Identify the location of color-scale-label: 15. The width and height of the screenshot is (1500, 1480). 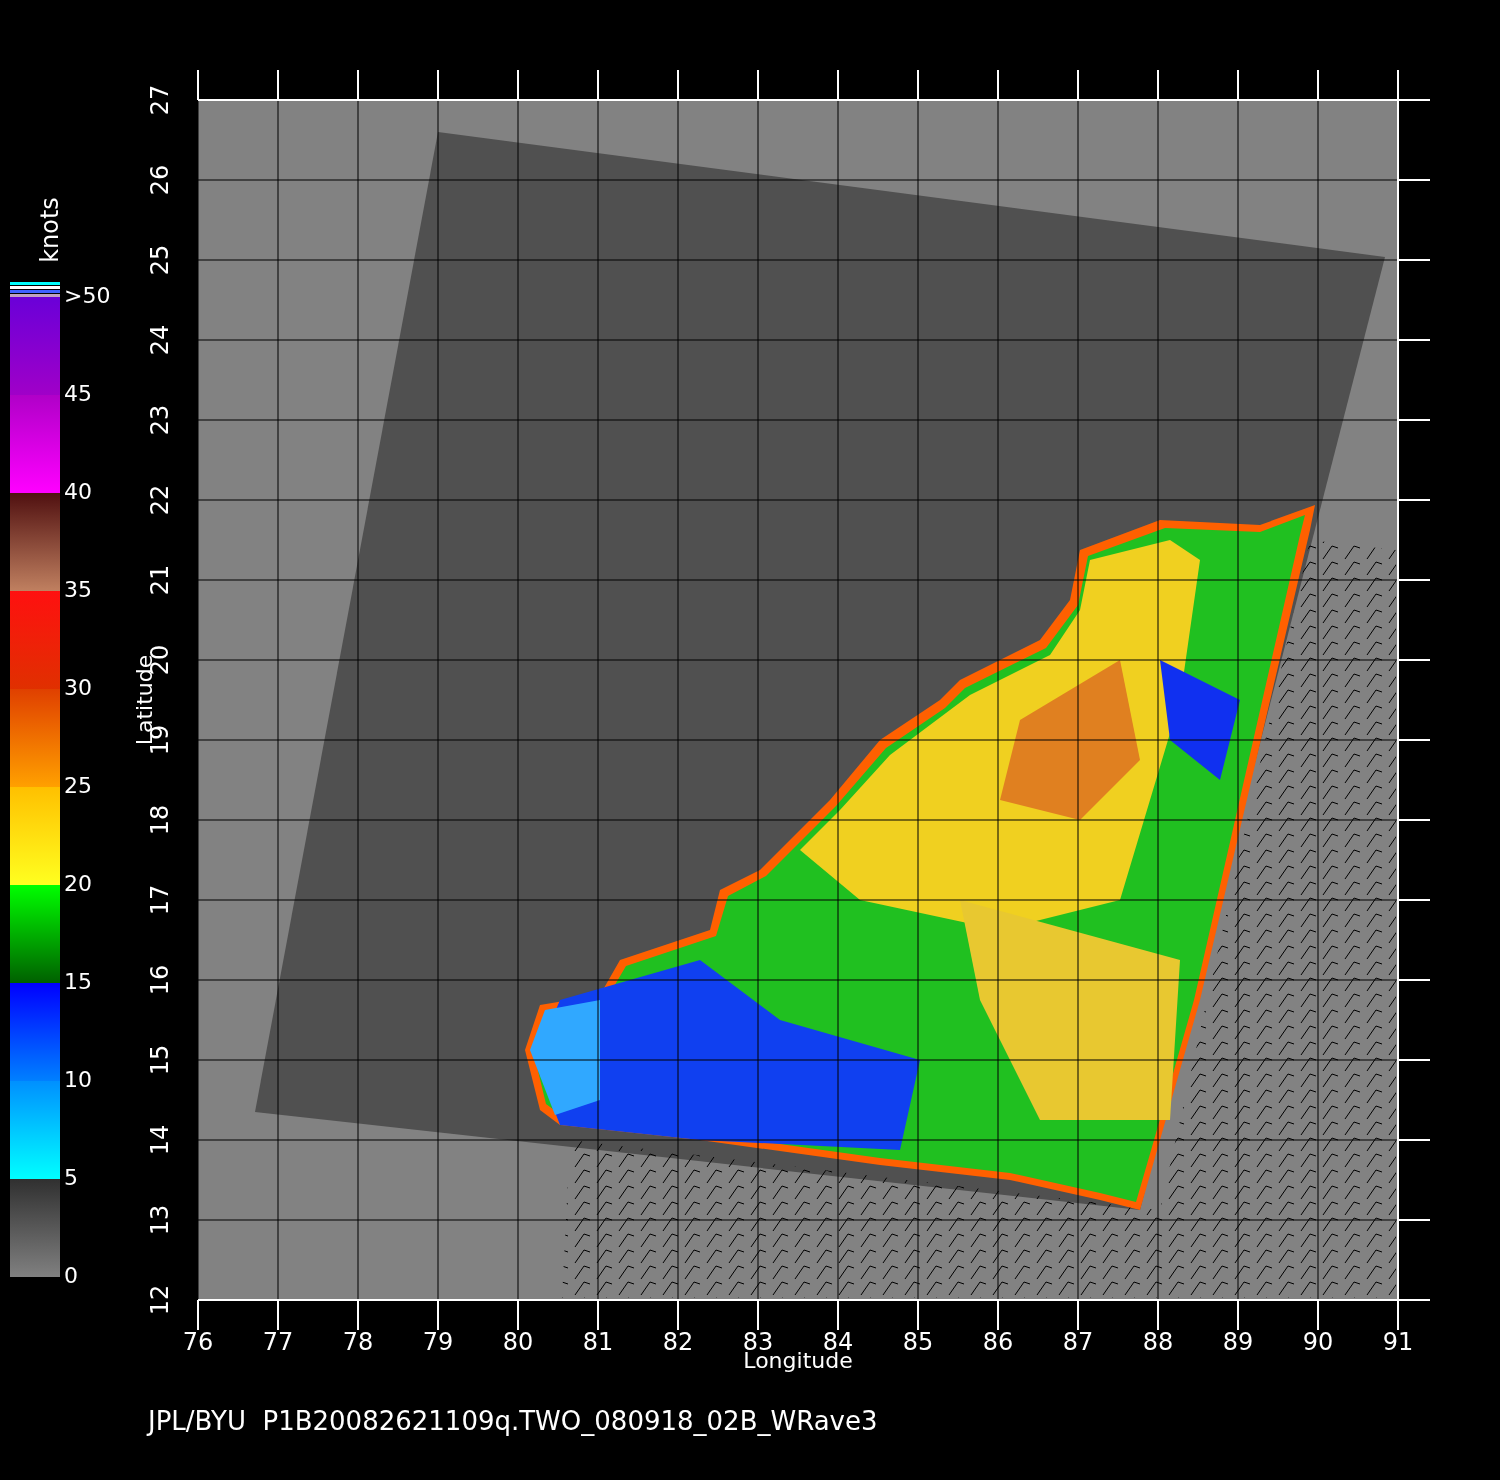
(78, 981).